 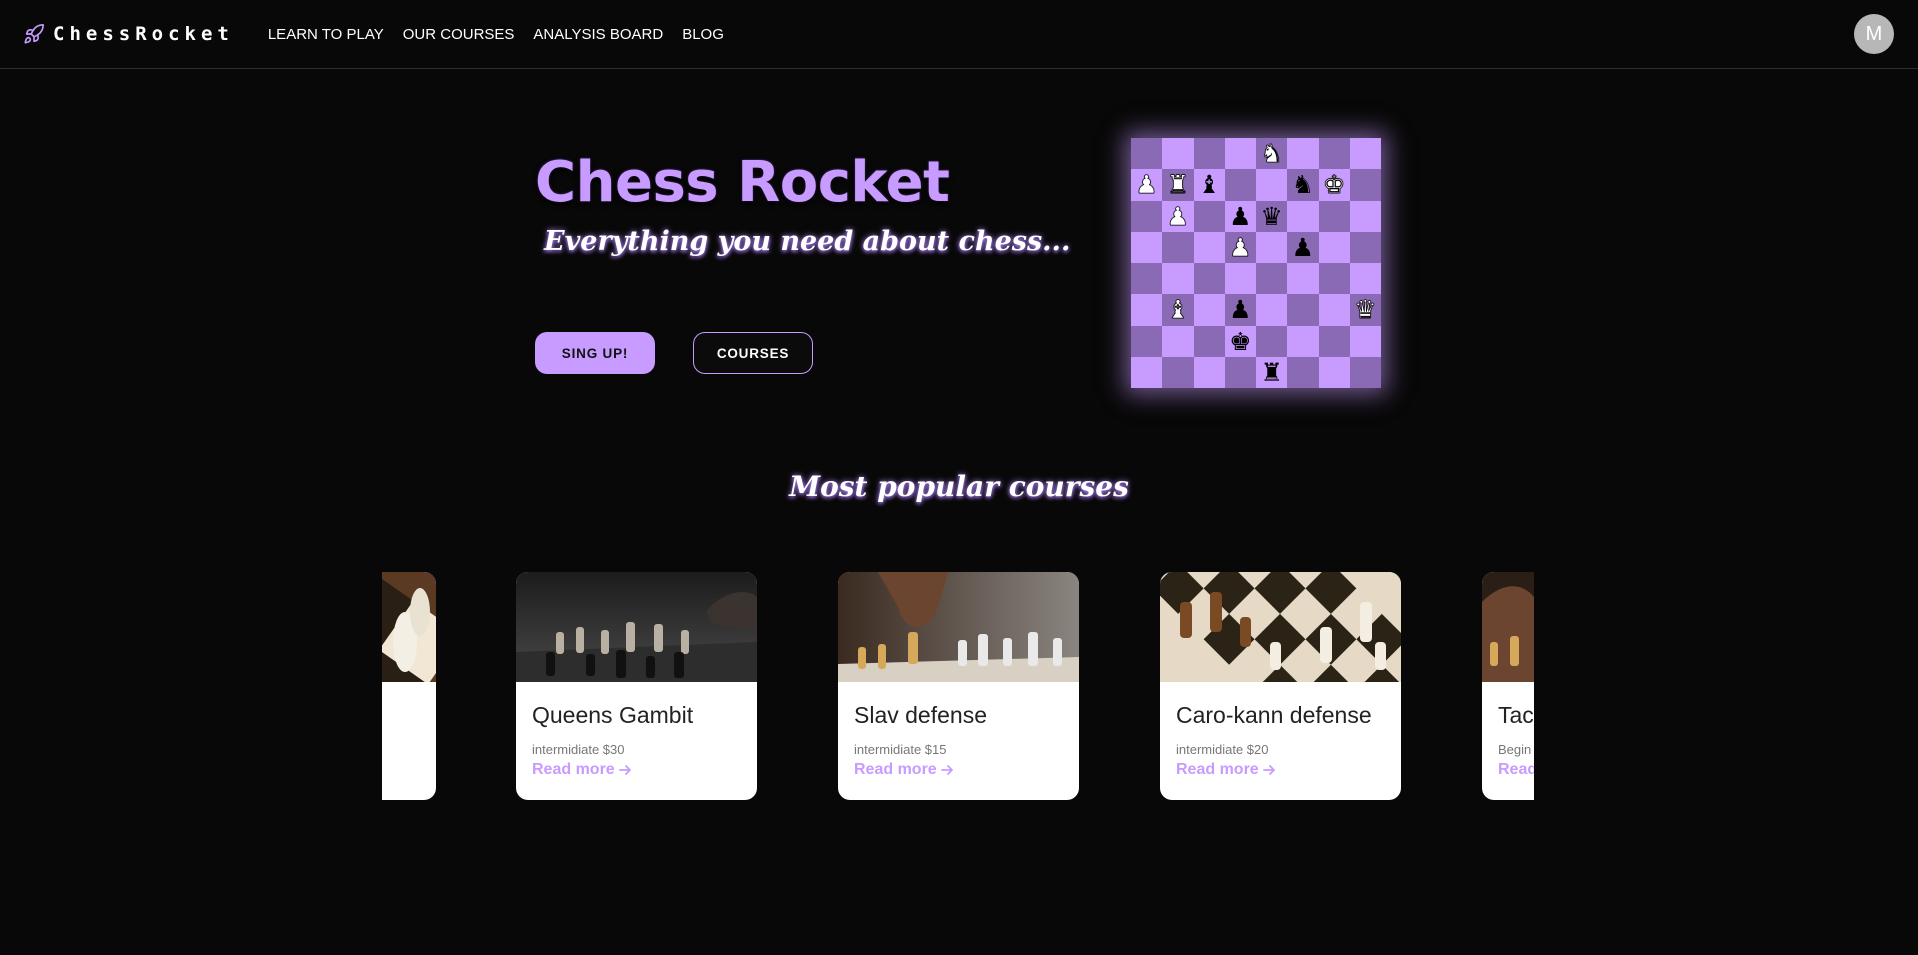 I want to click on black-king-icon: ♚, so click(x=1240, y=341).